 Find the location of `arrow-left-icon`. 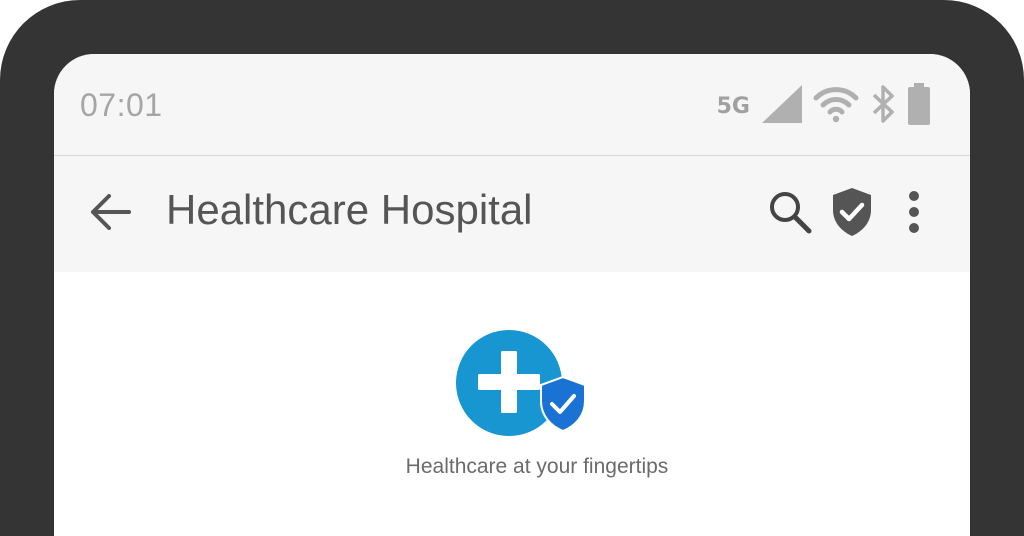

arrow-left-icon is located at coordinates (110, 214).